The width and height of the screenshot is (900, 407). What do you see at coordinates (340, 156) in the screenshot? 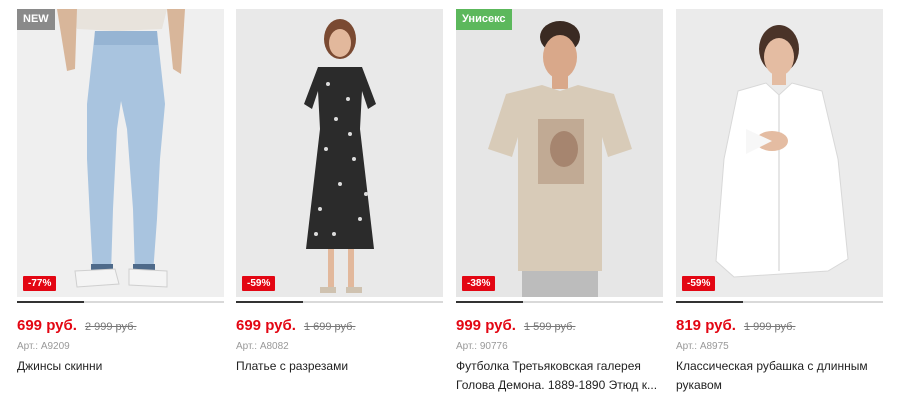
I see `dress-photo` at bounding box center [340, 156].